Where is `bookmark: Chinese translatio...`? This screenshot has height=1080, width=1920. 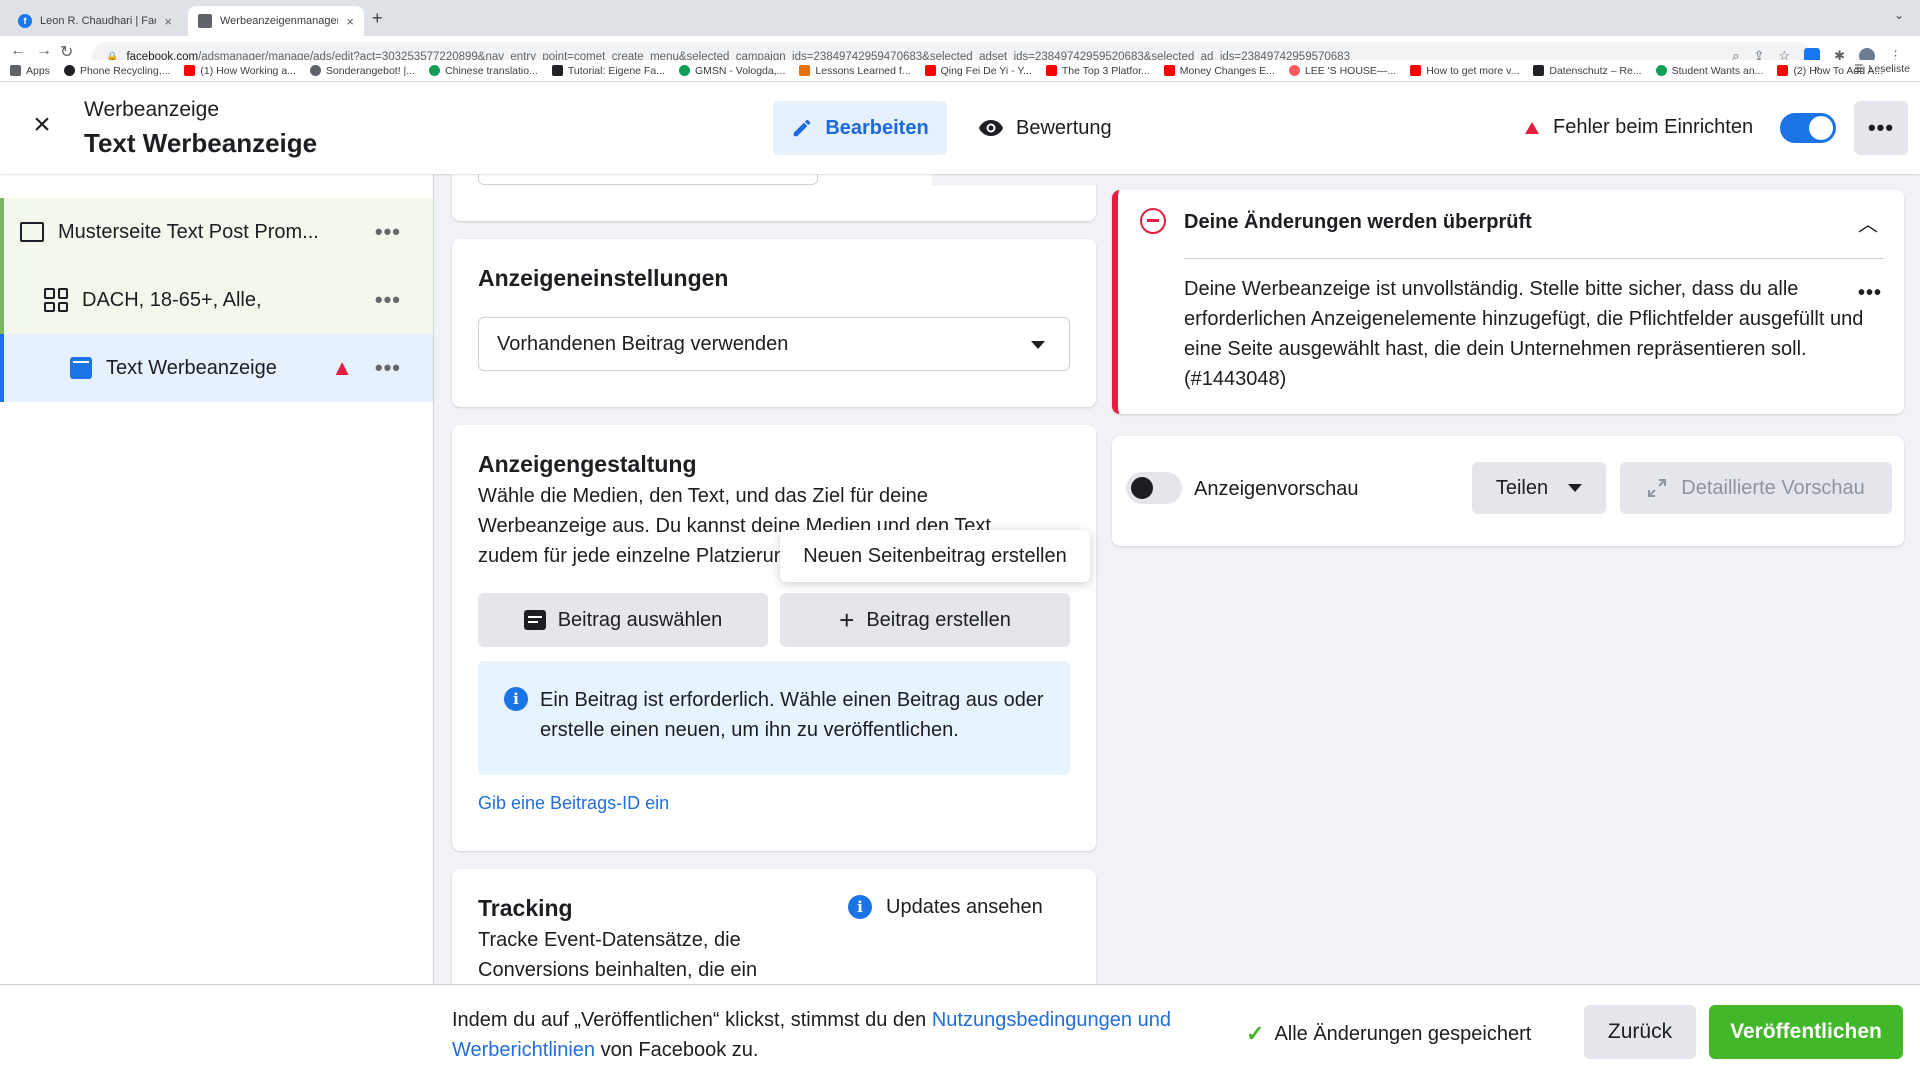 bookmark: Chinese translatio... is located at coordinates (483, 71).